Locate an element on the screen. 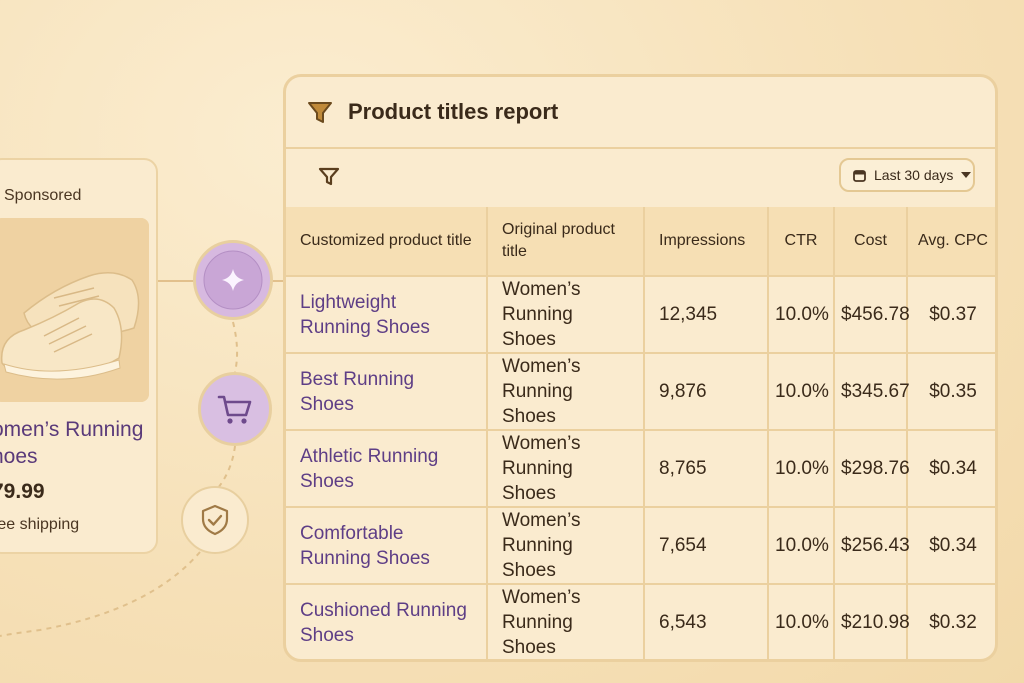 The height and width of the screenshot is (683, 1024). report-toolbar: Last 30 days is located at coordinates (640, 178).